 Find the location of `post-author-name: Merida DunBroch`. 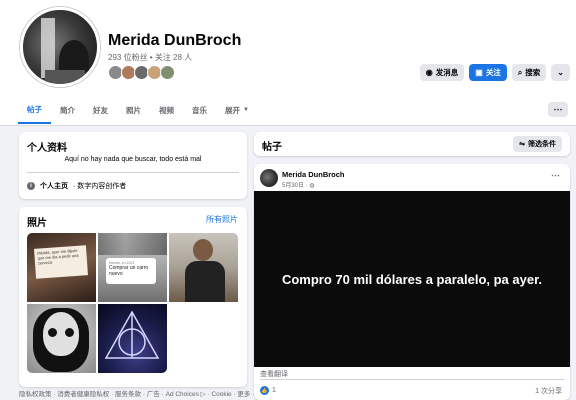

post-author-name: Merida DunBroch is located at coordinates (313, 174).